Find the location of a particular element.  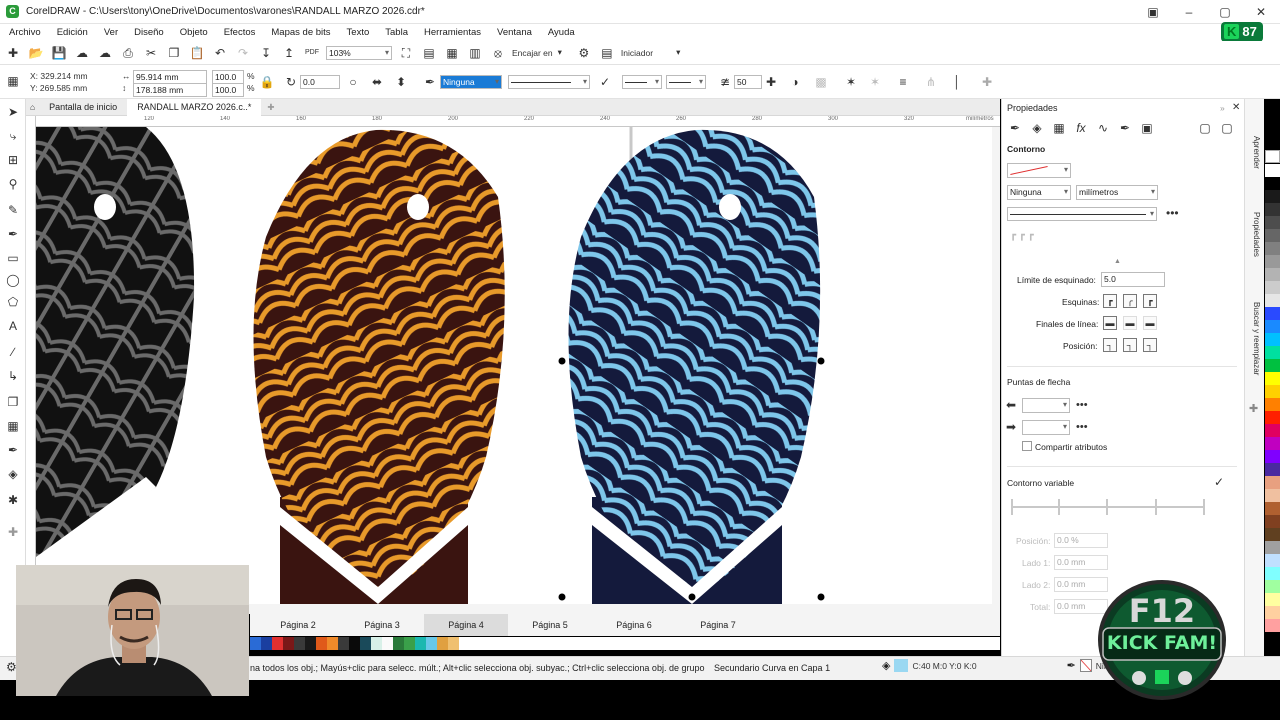

more-options-icon: ••• is located at coordinates (1172, 213).